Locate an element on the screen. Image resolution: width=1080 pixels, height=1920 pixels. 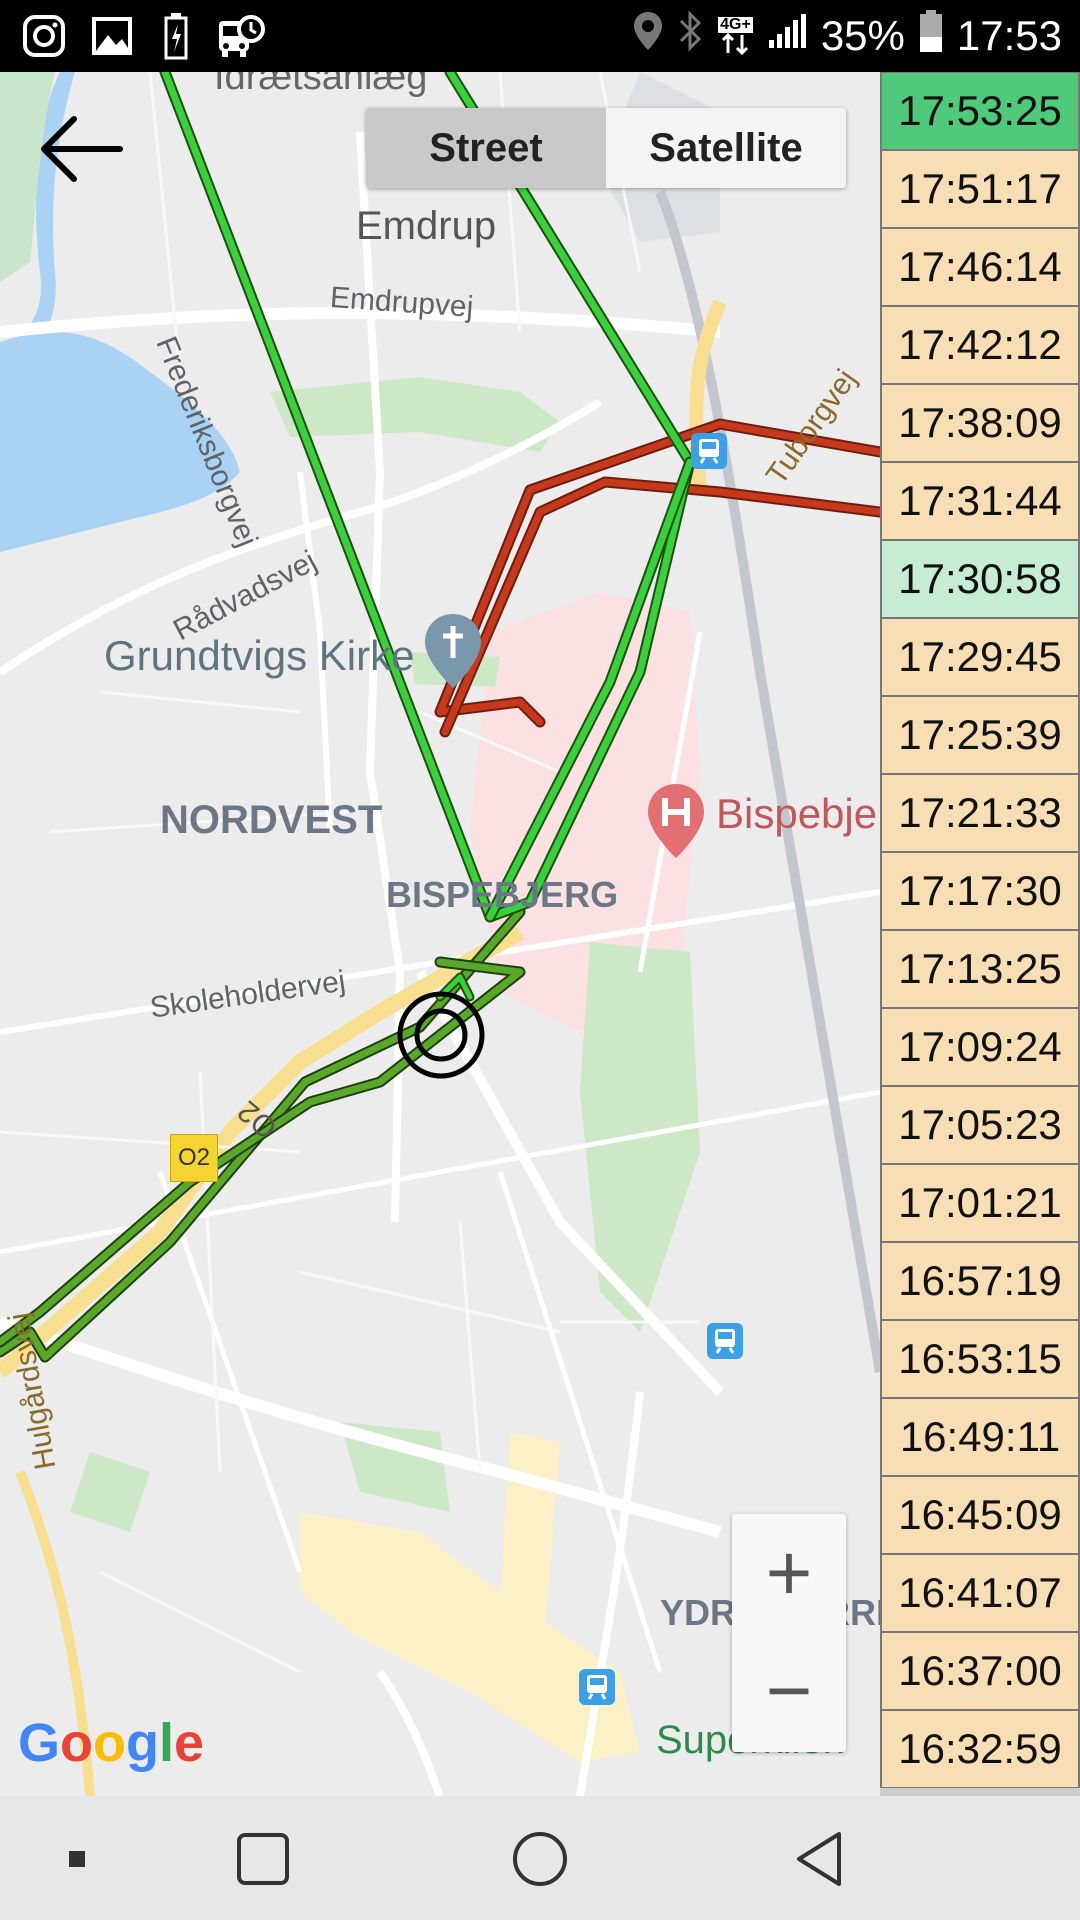
label-bispebjerg-hospital: Bispebjer is located at coordinates (798, 813).